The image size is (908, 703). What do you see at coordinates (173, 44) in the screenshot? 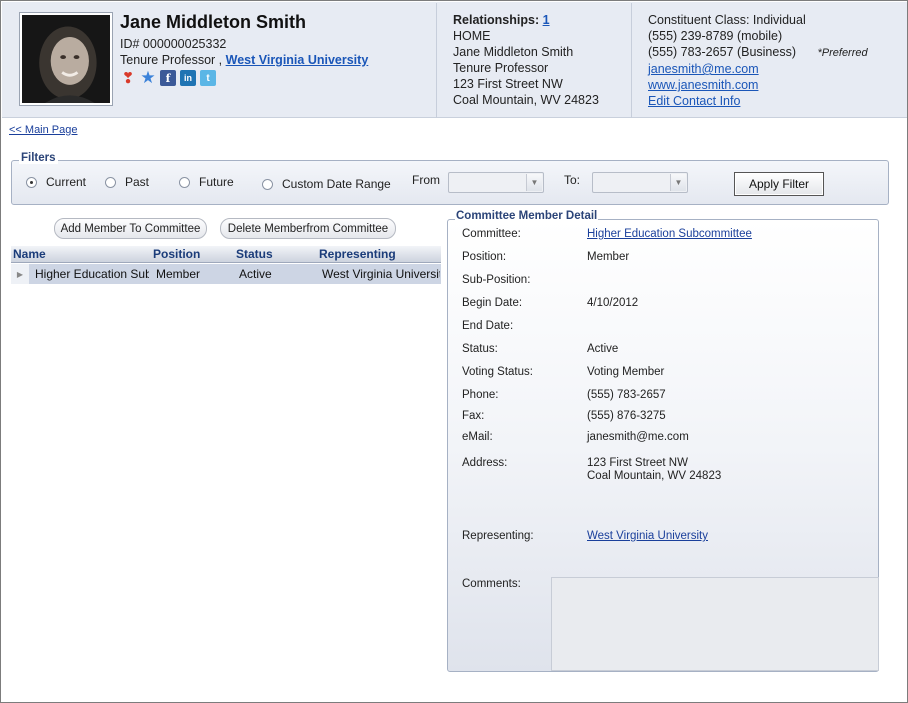
I see `constituent-id: ID# 000000025332` at bounding box center [173, 44].